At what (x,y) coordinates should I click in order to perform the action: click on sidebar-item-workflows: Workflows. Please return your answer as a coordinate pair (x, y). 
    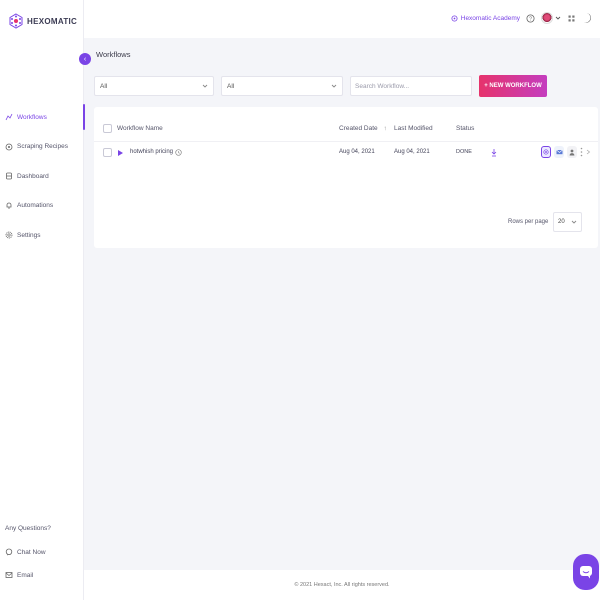
    Looking at the image, I should click on (42, 117).